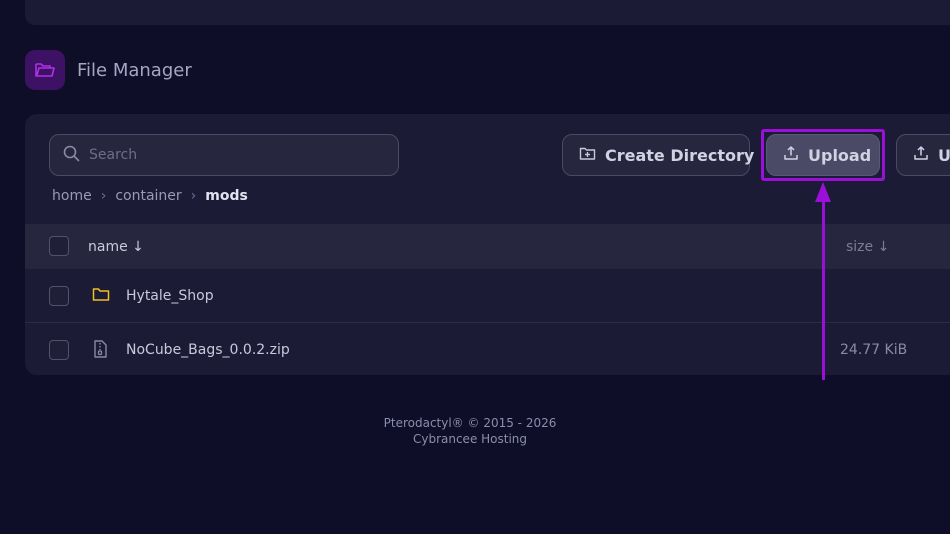 The height and width of the screenshot is (534, 950). I want to click on breadcrumb-home: home, so click(72, 196).